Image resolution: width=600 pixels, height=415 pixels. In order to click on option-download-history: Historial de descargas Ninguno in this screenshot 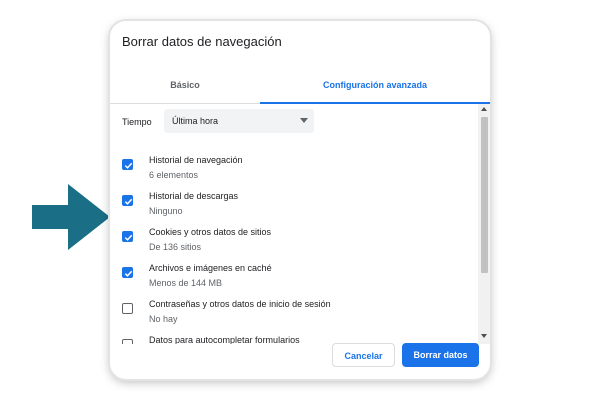, I will do `click(295, 209)`.